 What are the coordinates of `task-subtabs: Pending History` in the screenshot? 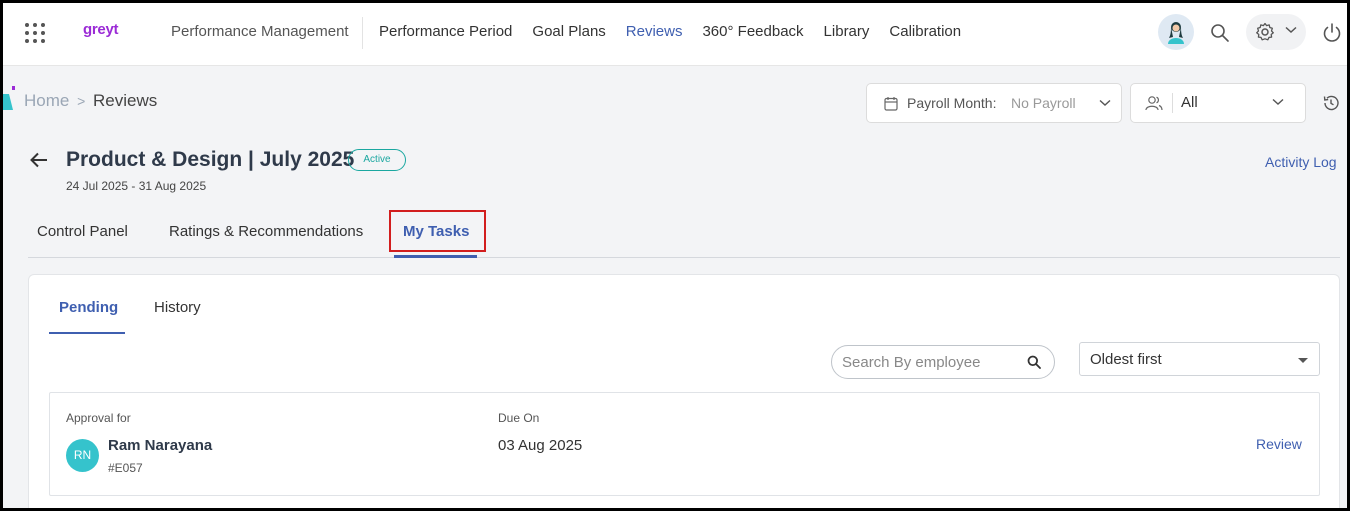 It's located at (249, 305).